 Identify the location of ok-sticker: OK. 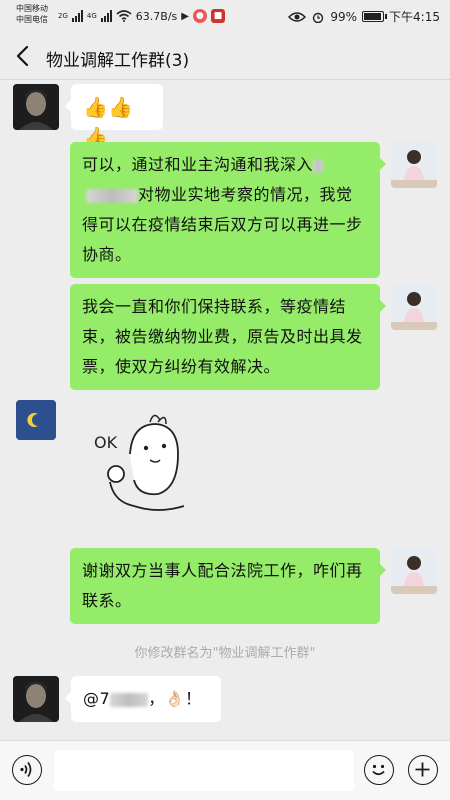
(140, 465).